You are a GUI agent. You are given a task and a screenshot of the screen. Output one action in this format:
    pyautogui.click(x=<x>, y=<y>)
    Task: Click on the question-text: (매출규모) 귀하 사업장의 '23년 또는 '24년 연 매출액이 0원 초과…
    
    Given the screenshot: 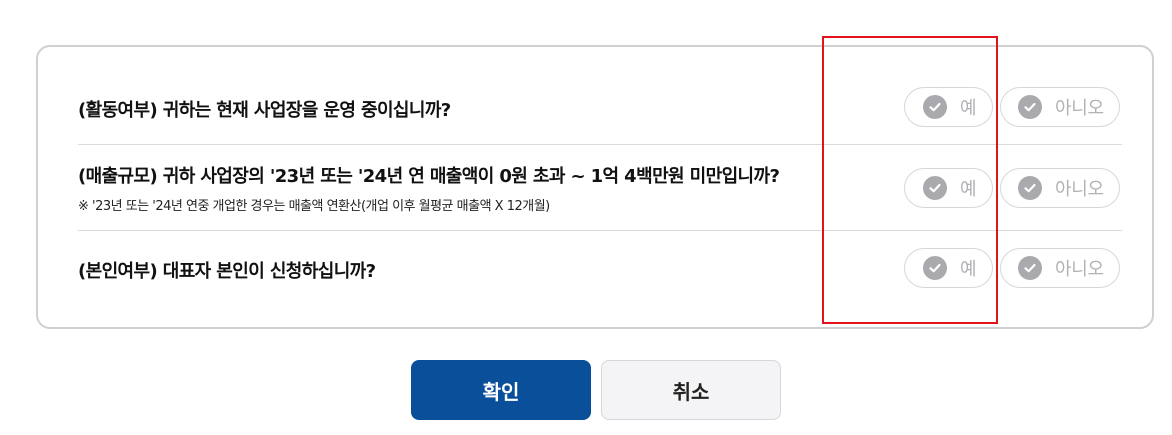 What is the action you would take?
    pyautogui.click(x=429, y=176)
    